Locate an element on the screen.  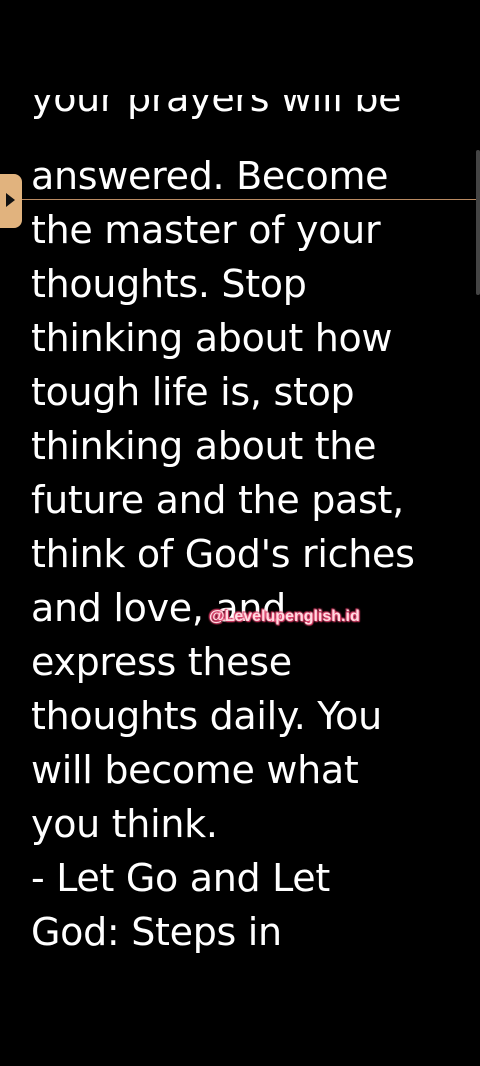
text-line: will become what is located at coordinates (195, 770).